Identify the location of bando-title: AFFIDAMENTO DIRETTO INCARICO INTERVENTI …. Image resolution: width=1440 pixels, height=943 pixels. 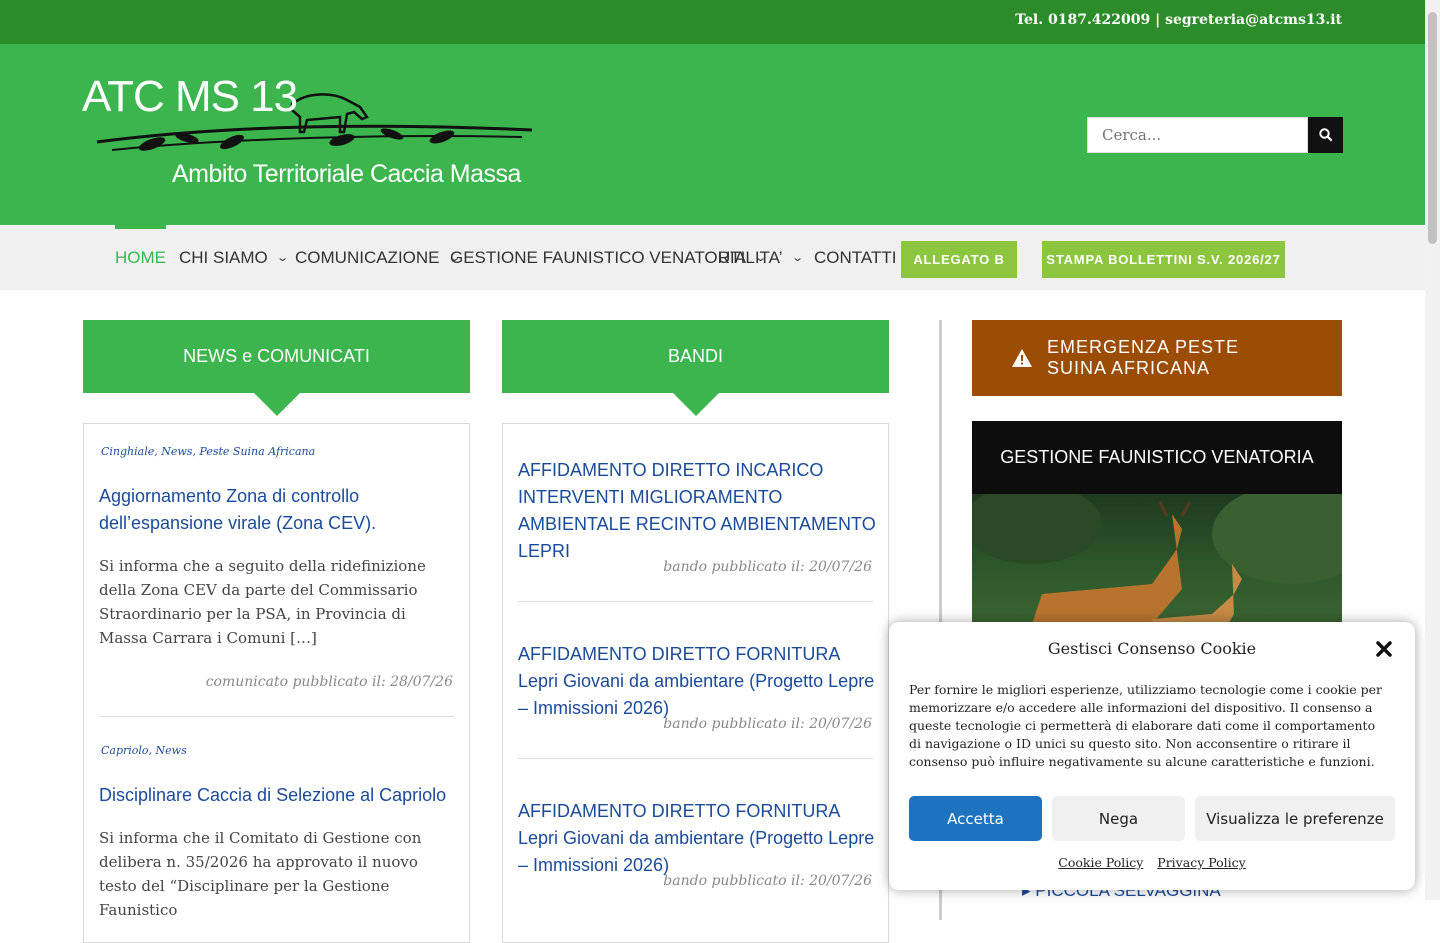
(698, 511).